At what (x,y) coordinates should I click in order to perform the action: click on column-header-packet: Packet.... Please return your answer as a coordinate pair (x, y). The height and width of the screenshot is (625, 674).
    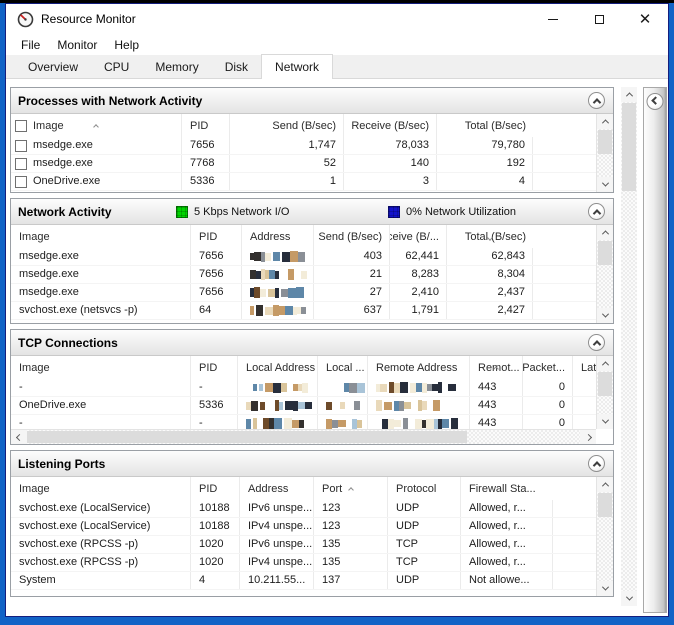
    Looking at the image, I should click on (548, 367).